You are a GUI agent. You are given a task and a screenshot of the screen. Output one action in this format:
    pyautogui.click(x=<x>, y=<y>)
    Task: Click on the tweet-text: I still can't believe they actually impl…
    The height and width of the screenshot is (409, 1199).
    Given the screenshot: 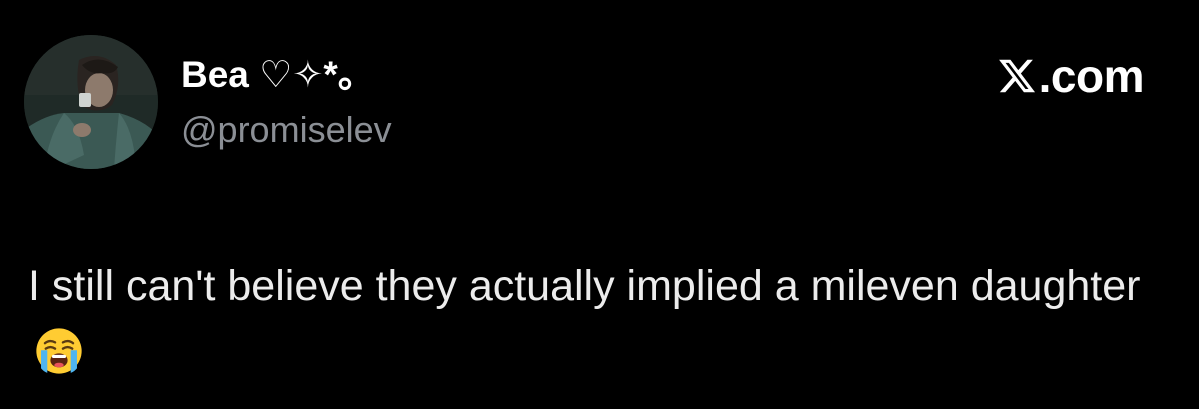 What is the action you would take?
    pyautogui.click(x=584, y=286)
    